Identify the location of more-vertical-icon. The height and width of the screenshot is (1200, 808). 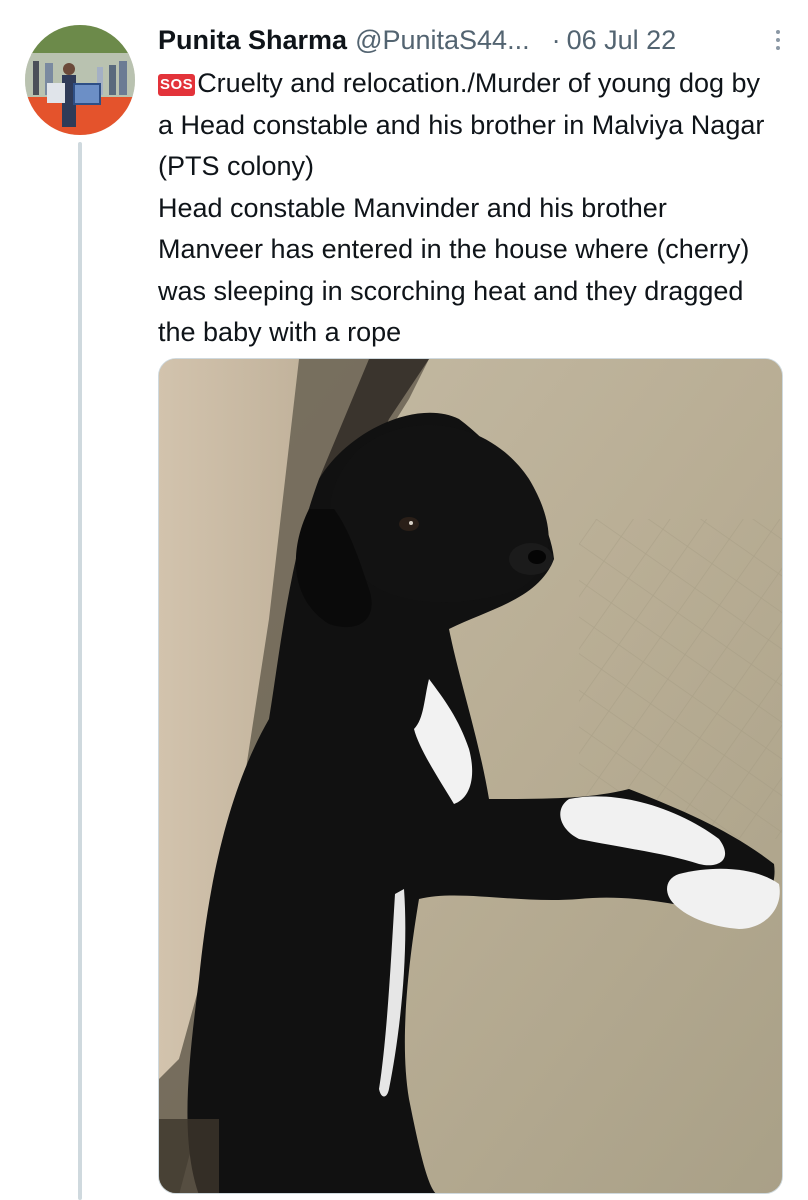
(778, 40).